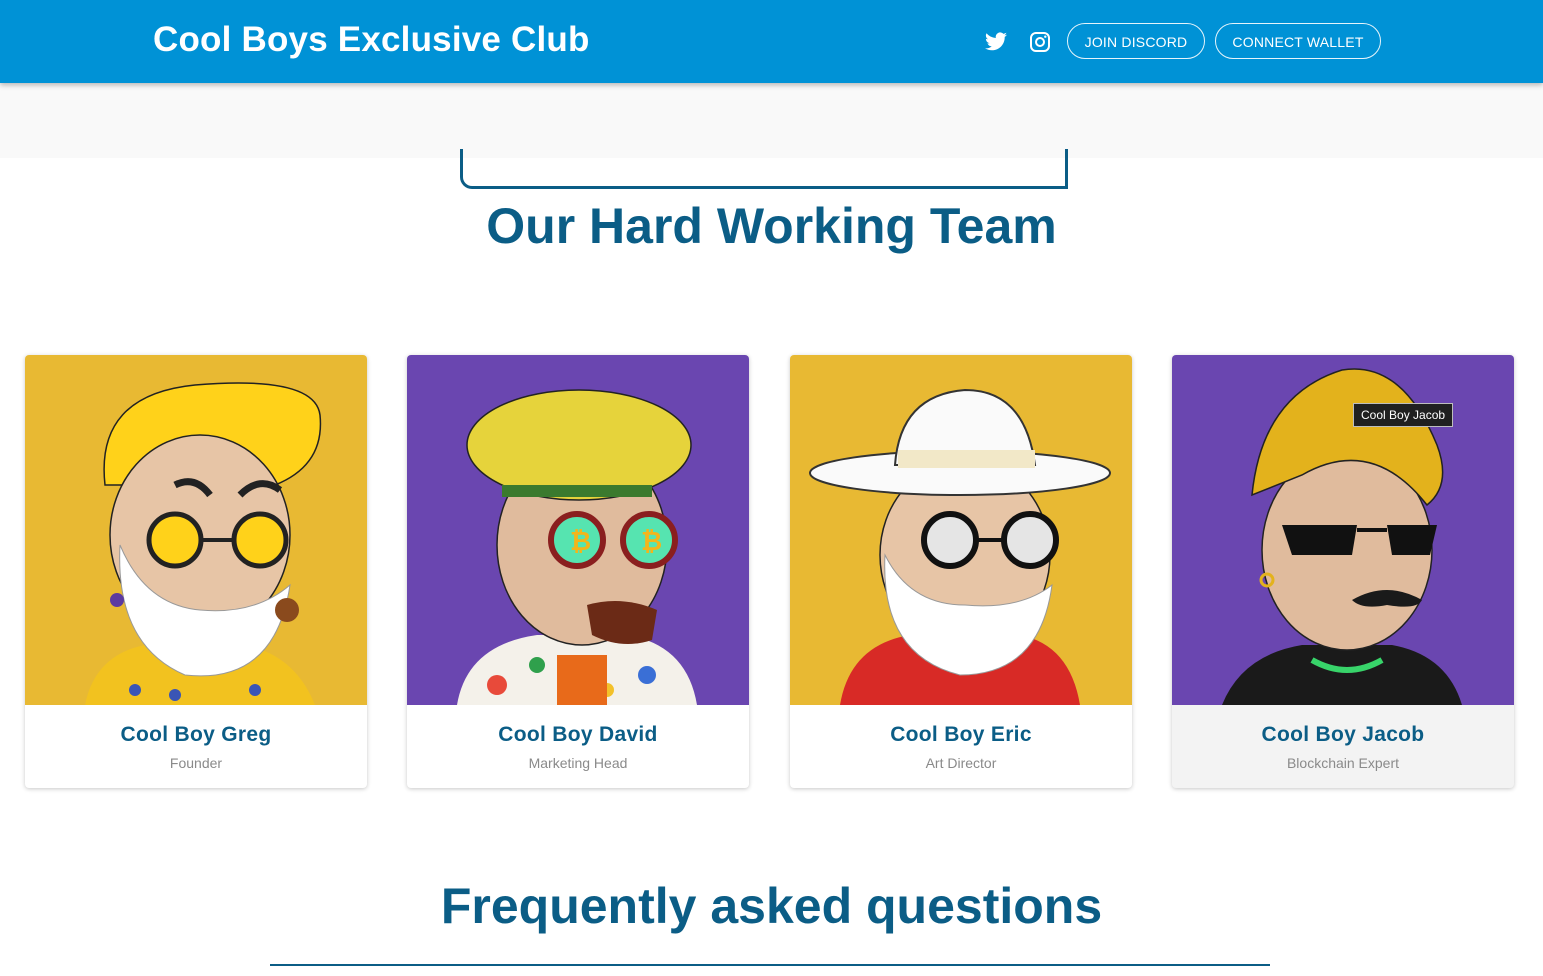 This screenshot has height=976, width=1543. I want to click on avatar-david-image: ₿ ₿, so click(578, 530).